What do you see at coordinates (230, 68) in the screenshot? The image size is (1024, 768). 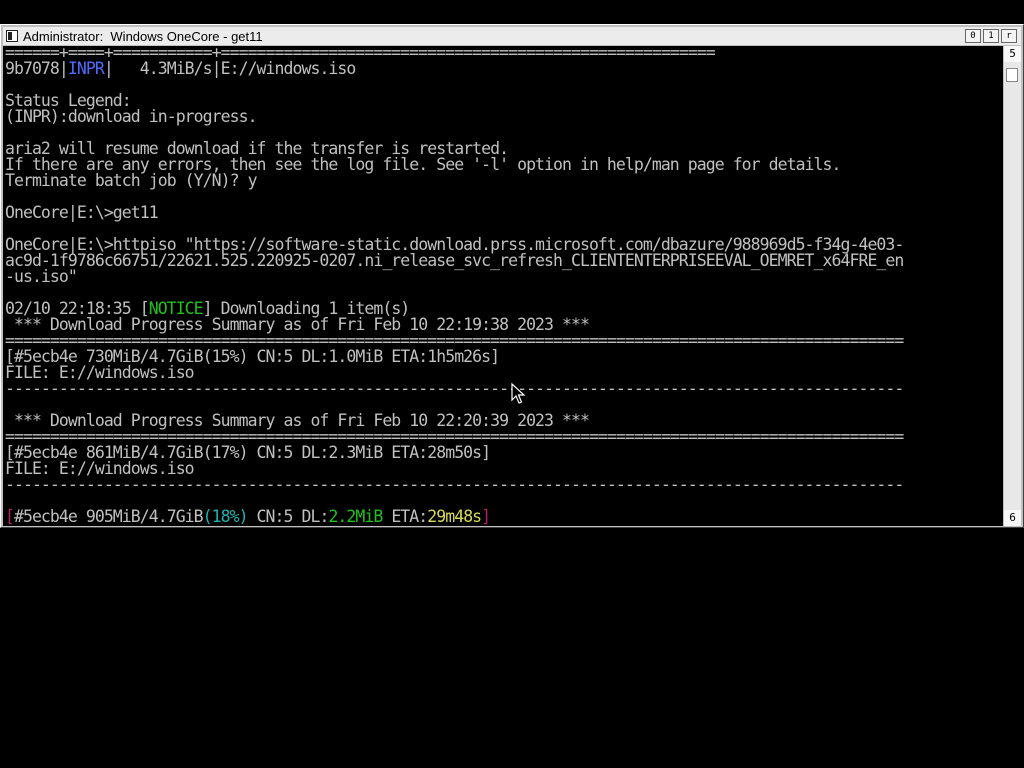 I see `console-text-segment: | 4.3MiB/s|E://windows.iso` at bounding box center [230, 68].